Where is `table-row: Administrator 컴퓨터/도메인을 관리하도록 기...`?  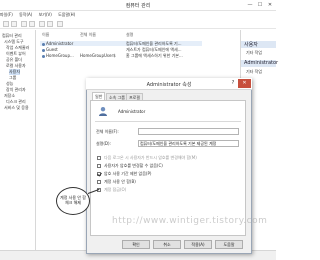
table-row: Administrator 컴퓨터/도메인을 관리하도록 기... is located at coordinates (121, 43).